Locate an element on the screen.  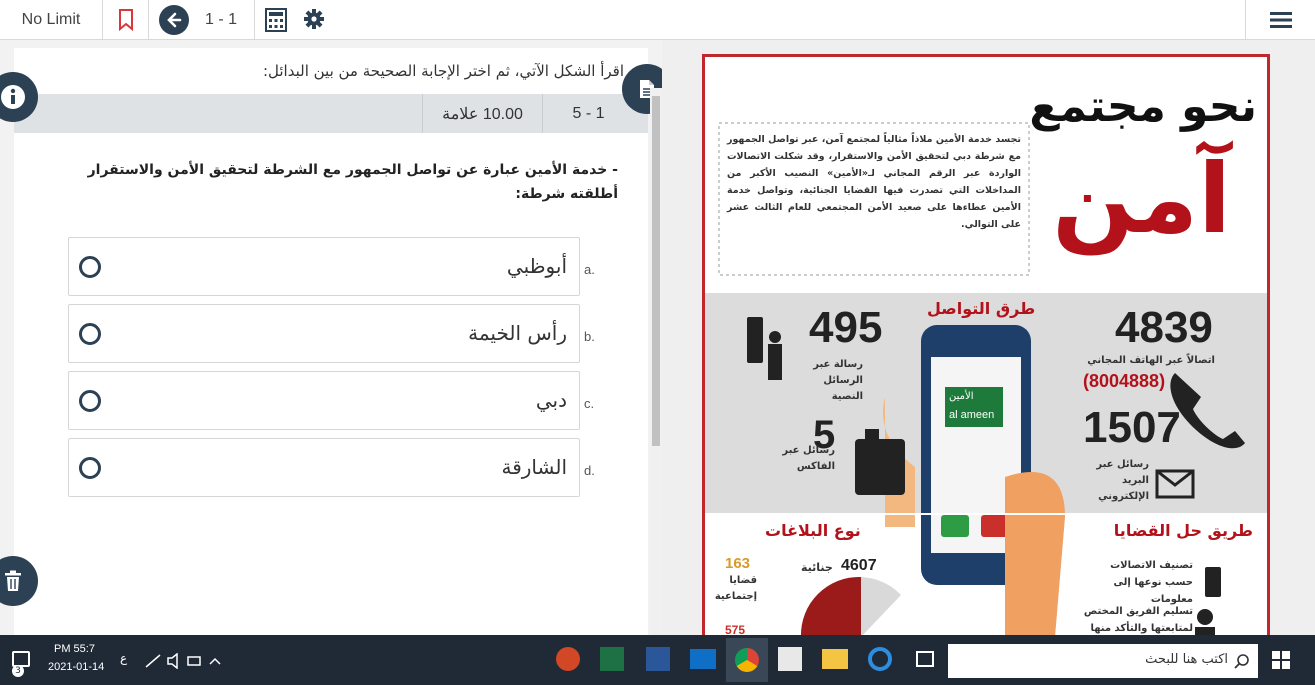
option-letter: a. is located at coordinates (589, 269).